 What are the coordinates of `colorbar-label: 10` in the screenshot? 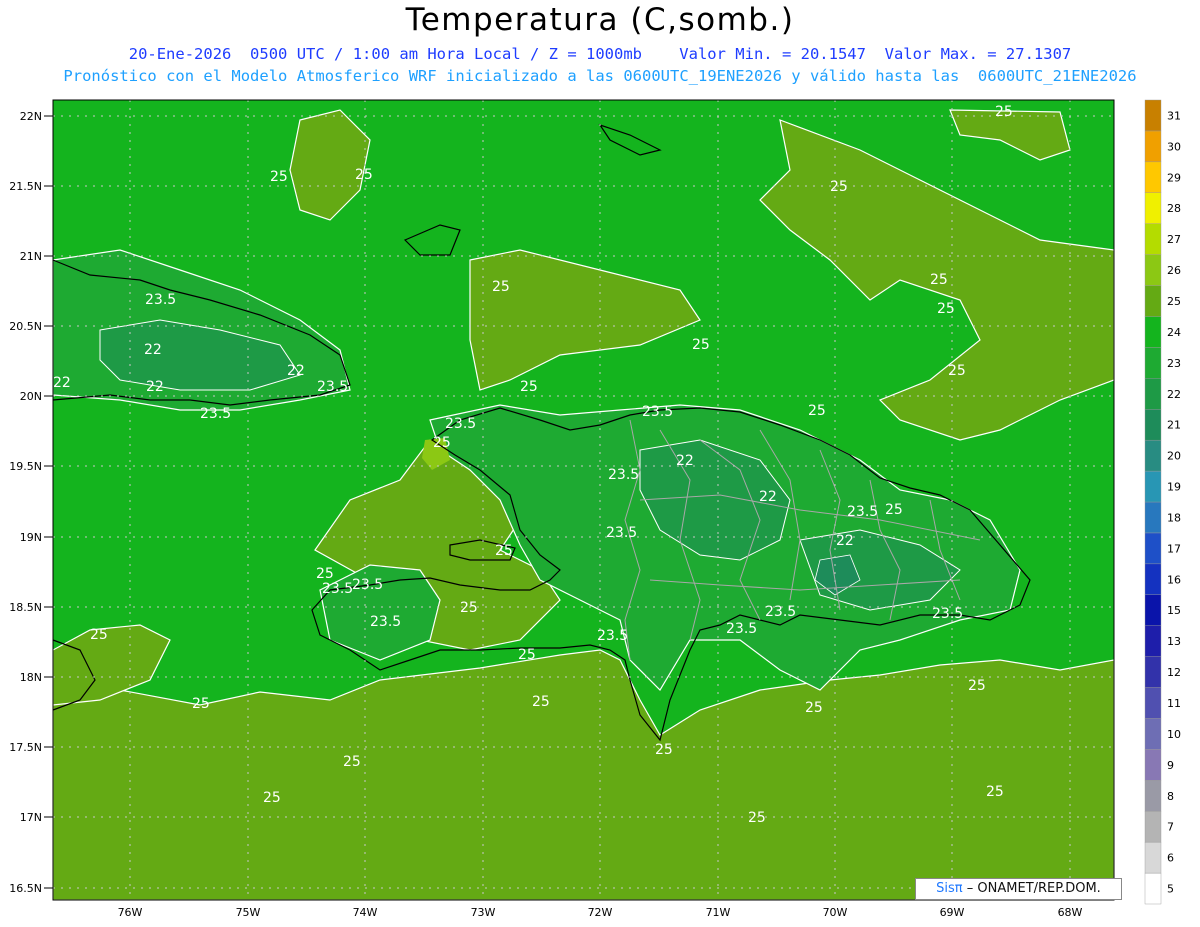 It's located at (1174, 734).